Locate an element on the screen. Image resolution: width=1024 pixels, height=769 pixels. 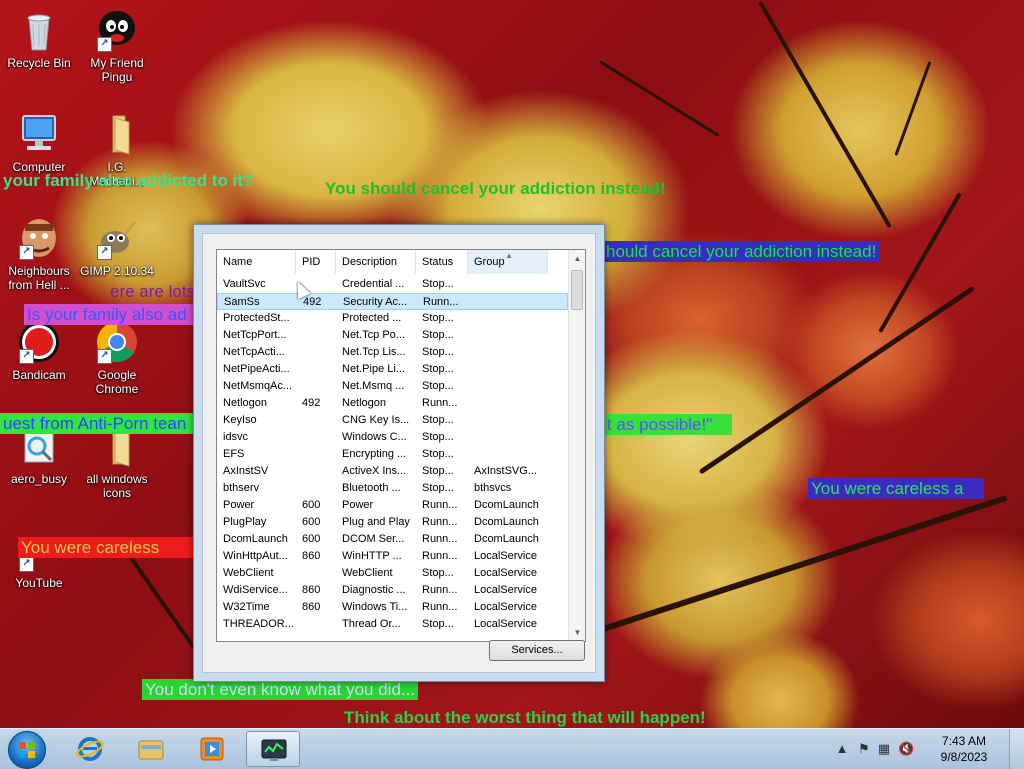
network-icon: ▦ is located at coordinates (884, 749).